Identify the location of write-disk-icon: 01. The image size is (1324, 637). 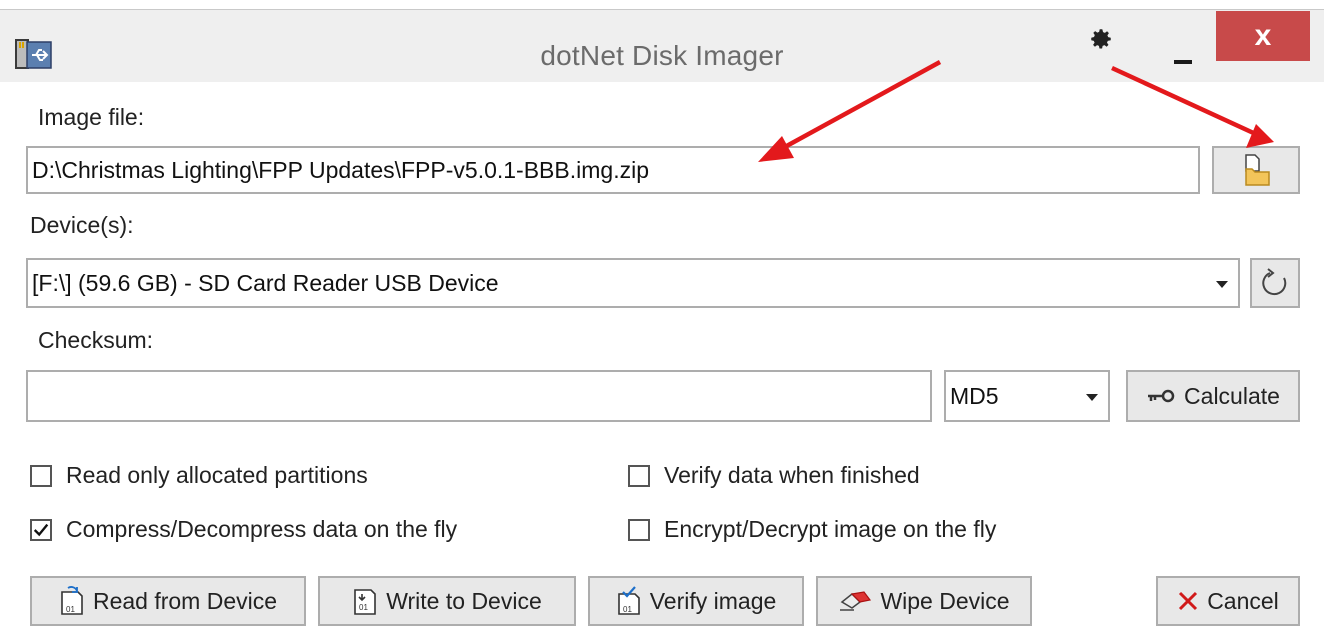
(365, 602).